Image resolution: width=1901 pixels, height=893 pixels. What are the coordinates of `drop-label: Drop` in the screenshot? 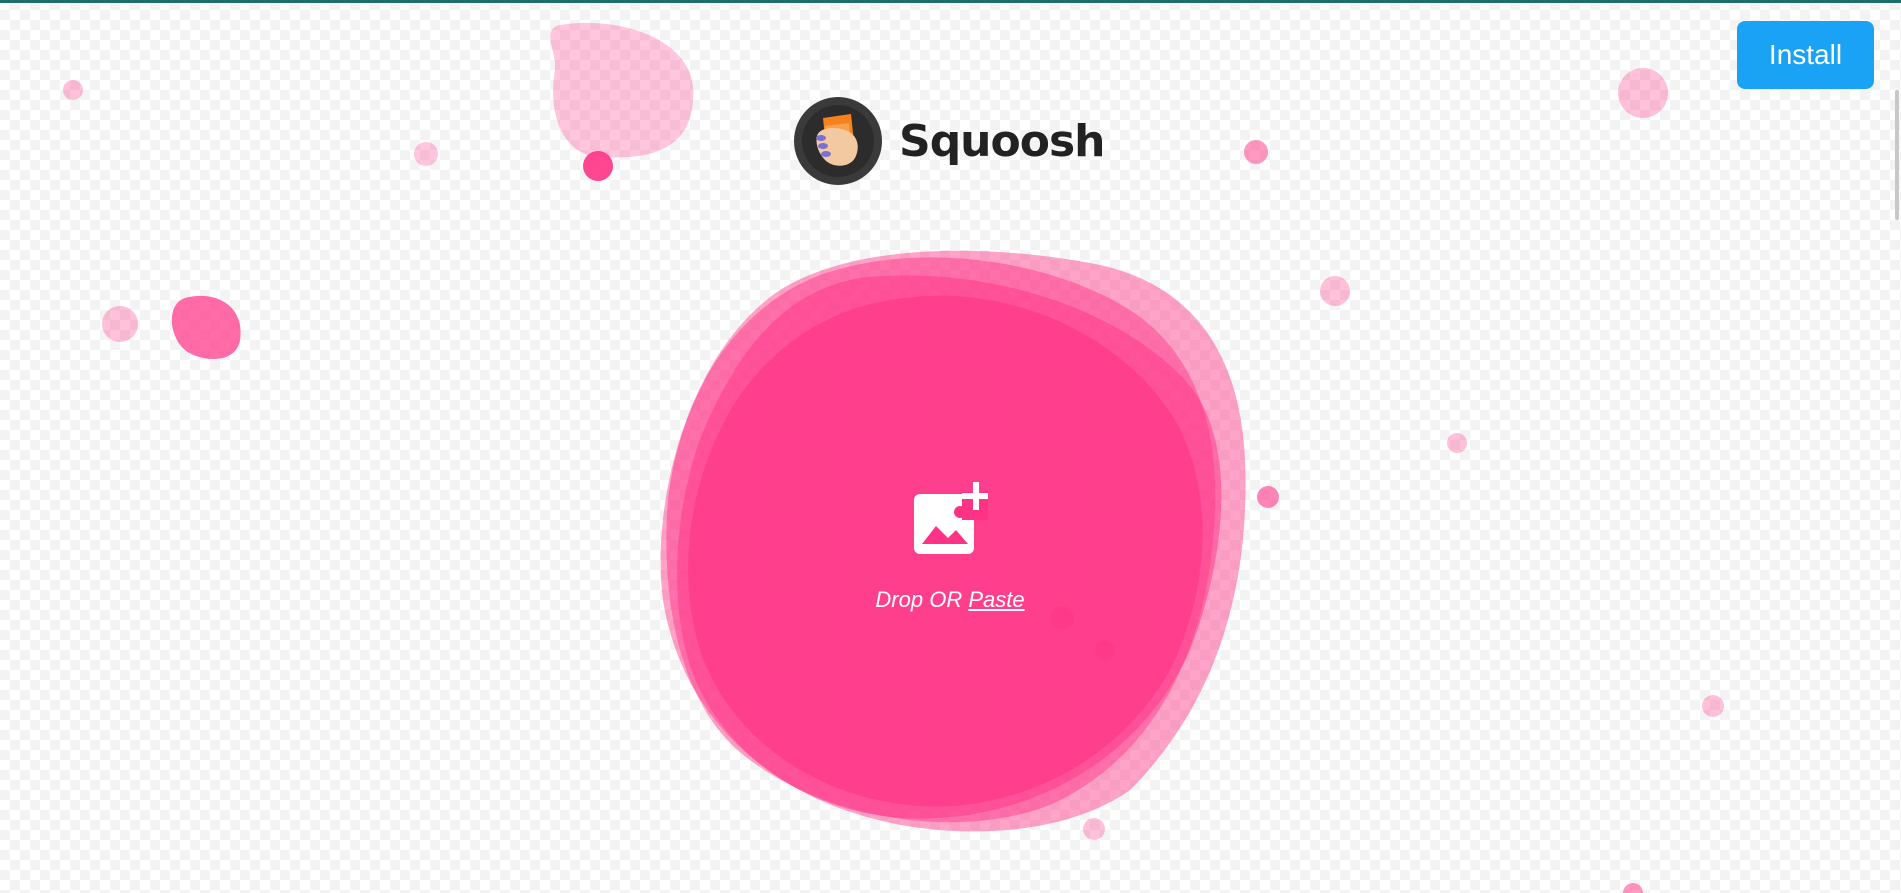 It's located at (899, 599).